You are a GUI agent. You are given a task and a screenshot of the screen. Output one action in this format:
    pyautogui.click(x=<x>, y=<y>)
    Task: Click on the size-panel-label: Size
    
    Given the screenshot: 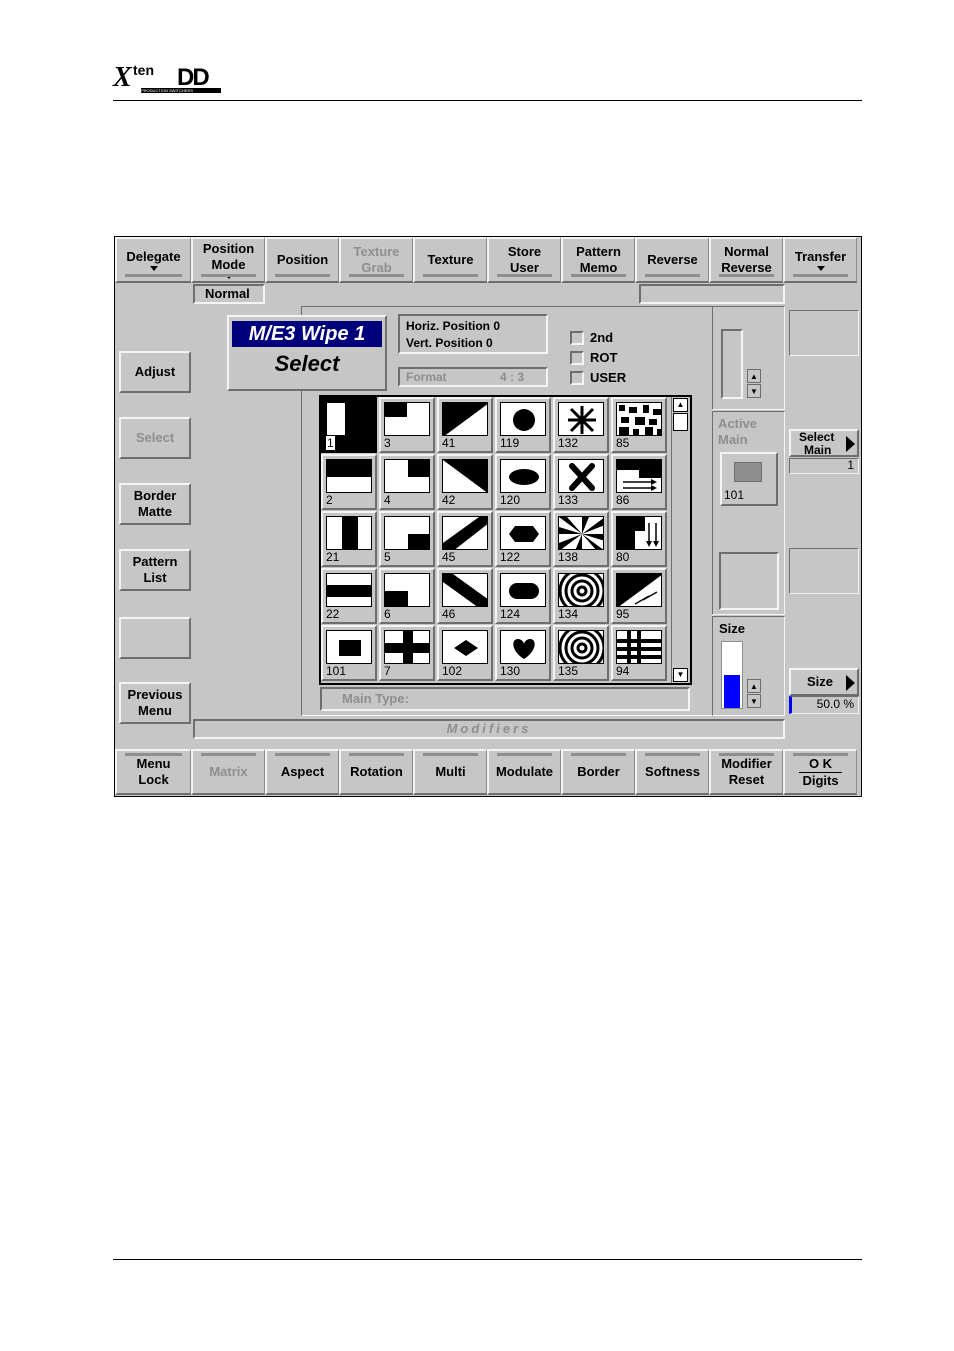 What is the action you would take?
    pyautogui.click(x=732, y=628)
    